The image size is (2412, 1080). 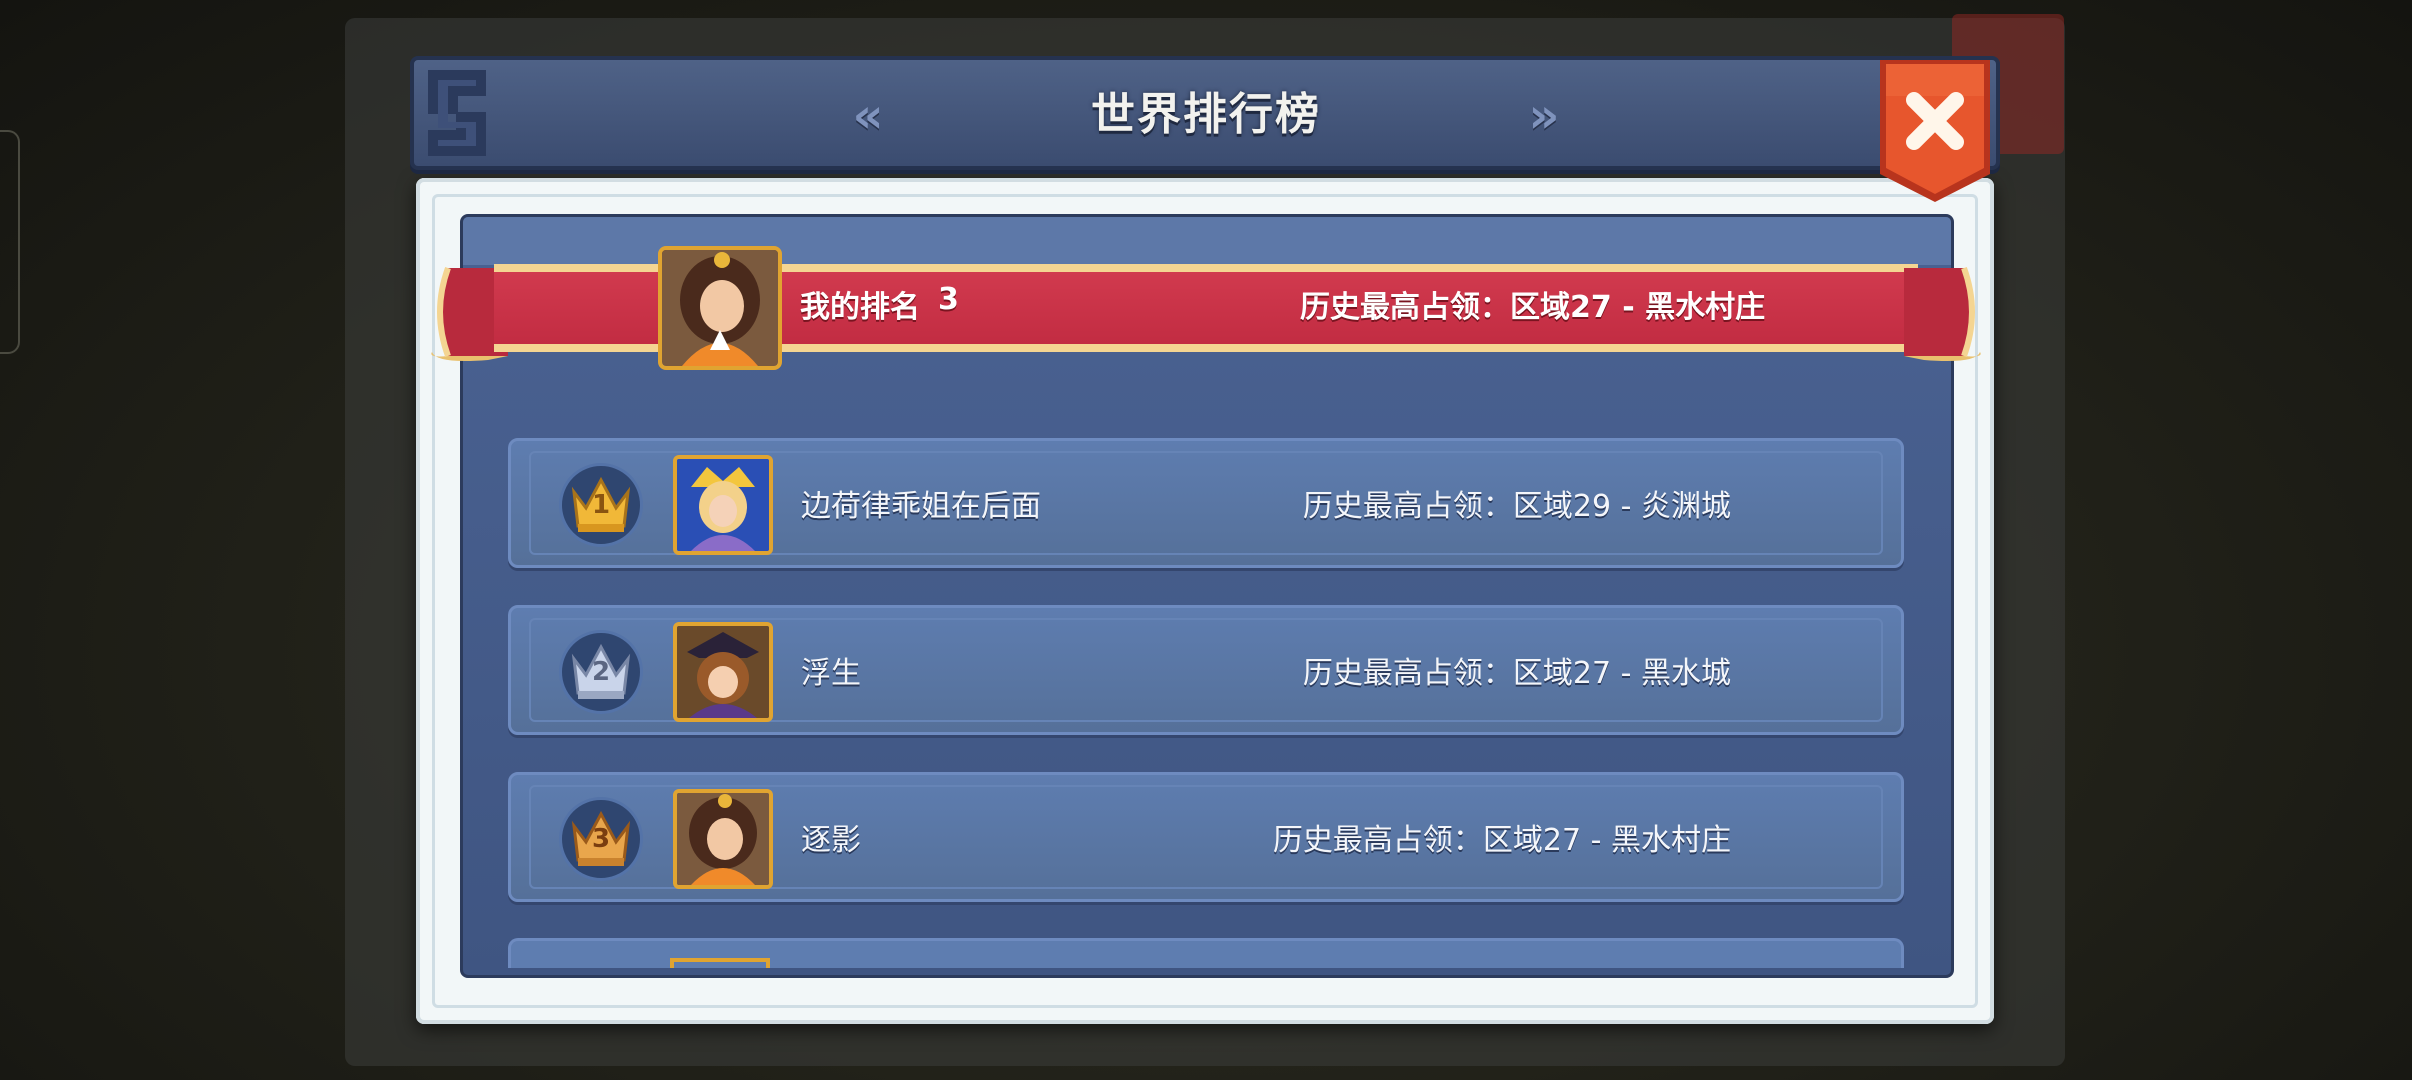 I want to click on my-rank-history: 历史最高占领：区域27 - 黑水村庄, so click(x=1533, y=307).